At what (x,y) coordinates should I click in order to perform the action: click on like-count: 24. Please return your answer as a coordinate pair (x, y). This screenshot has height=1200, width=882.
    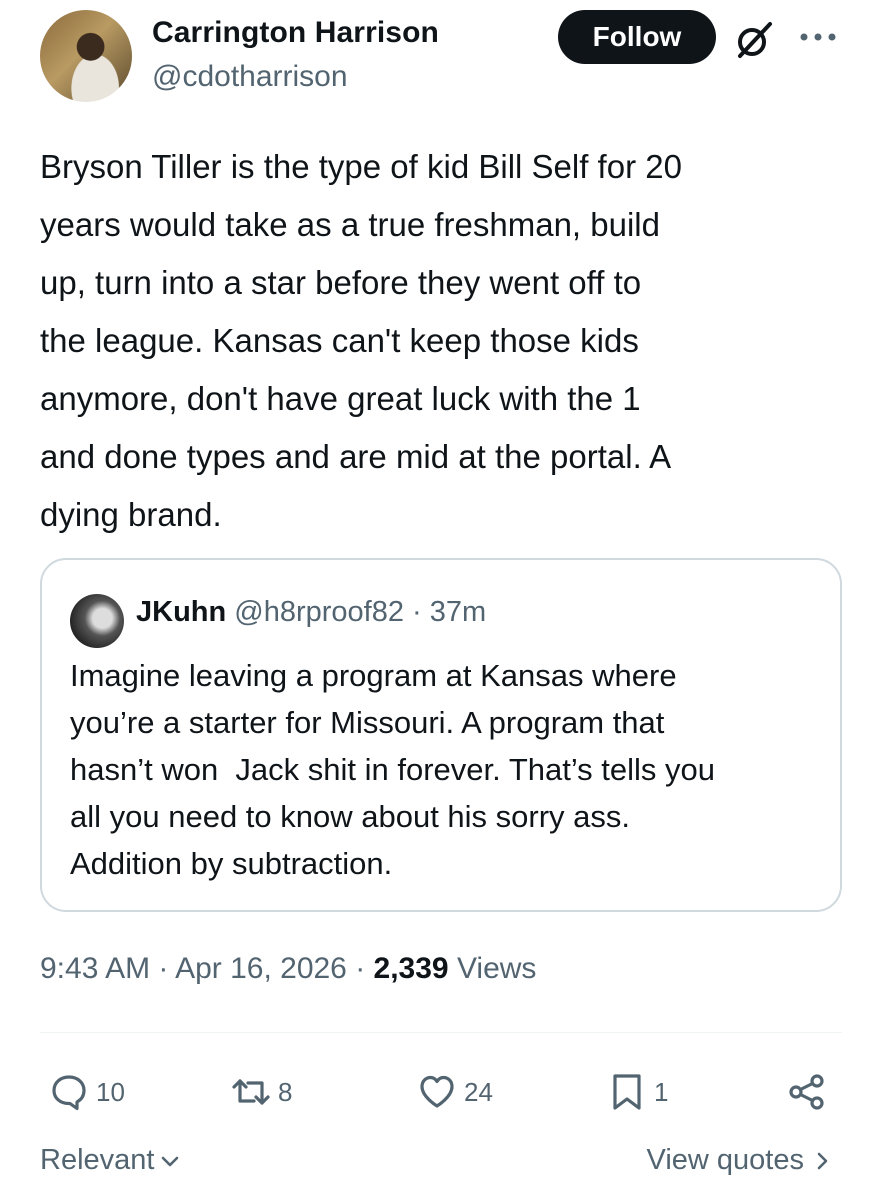
    Looking at the image, I should click on (478, 1091).